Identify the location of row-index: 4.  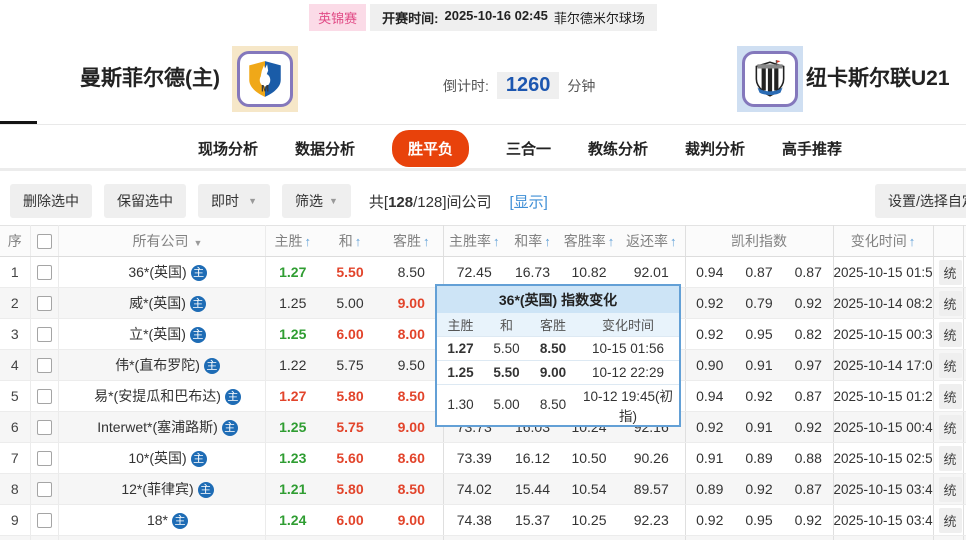
(15, 365).